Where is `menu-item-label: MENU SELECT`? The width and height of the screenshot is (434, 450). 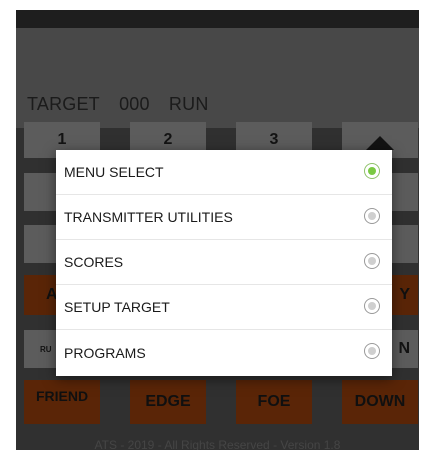 menu-item-label: MENU SELECT is located at coordinates (114, 172).